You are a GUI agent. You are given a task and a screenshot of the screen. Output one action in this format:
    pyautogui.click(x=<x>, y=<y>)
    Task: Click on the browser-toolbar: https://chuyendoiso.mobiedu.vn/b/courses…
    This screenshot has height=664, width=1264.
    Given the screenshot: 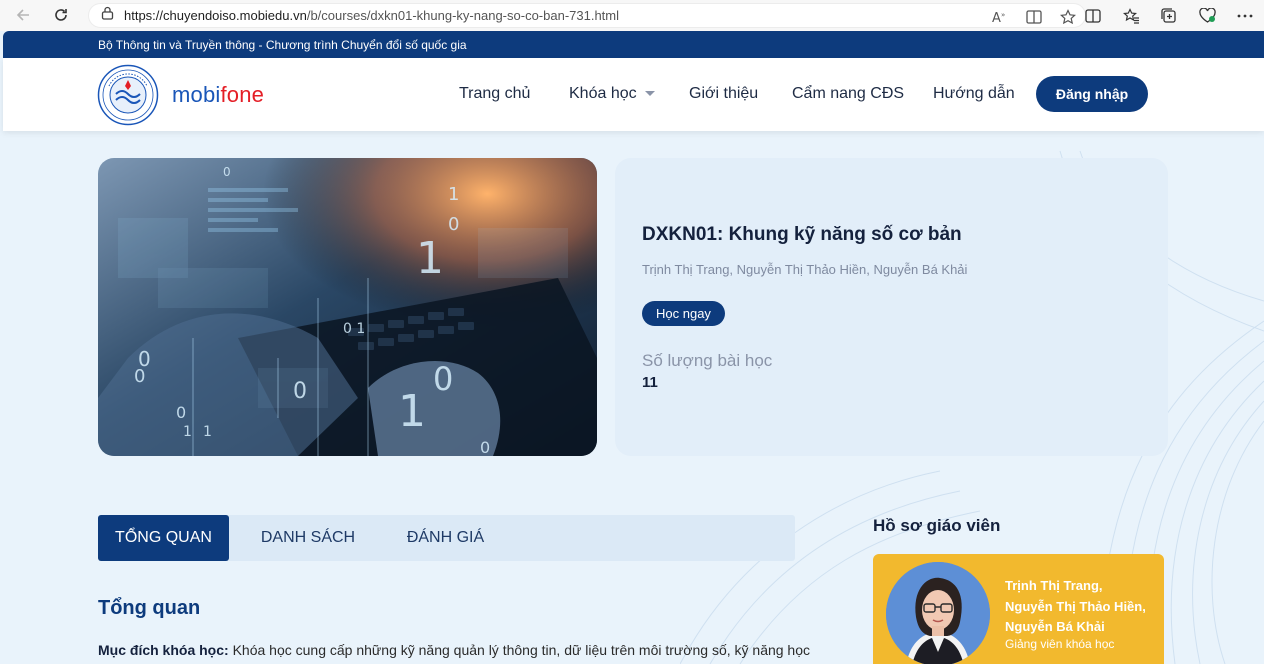 What is the action you would take?
    pyautogui.click(x=632, y=15)
    